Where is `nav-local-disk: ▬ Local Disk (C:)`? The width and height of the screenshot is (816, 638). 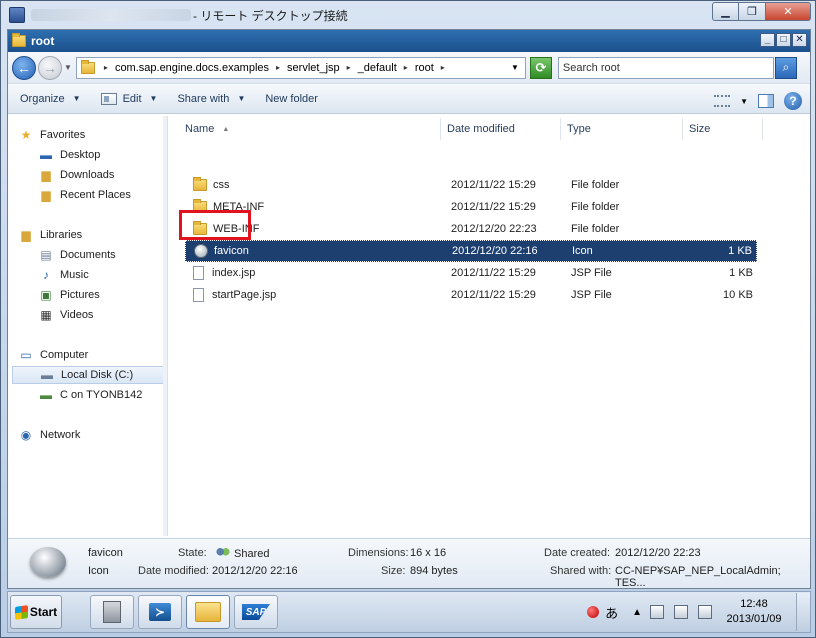
nav-local-disk: ▬ Local Disk (C:) is located at coordinates (89, 375).